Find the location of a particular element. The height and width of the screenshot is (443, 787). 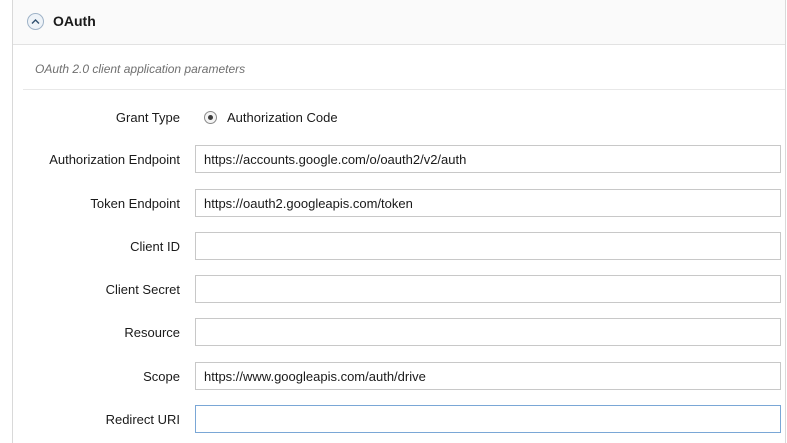

chevron-up-icon is located at coordinates (35, 21).